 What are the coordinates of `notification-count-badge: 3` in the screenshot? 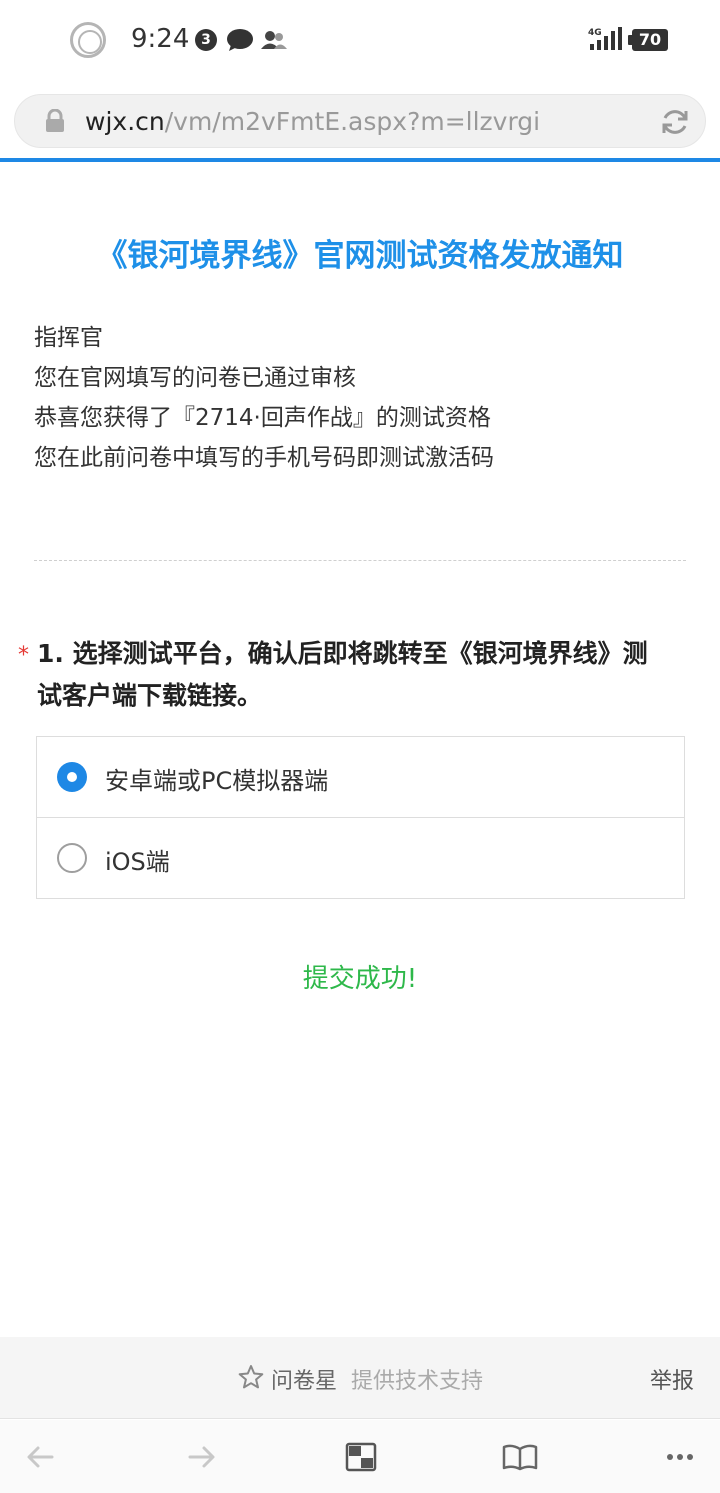 It's located at (206, 40).